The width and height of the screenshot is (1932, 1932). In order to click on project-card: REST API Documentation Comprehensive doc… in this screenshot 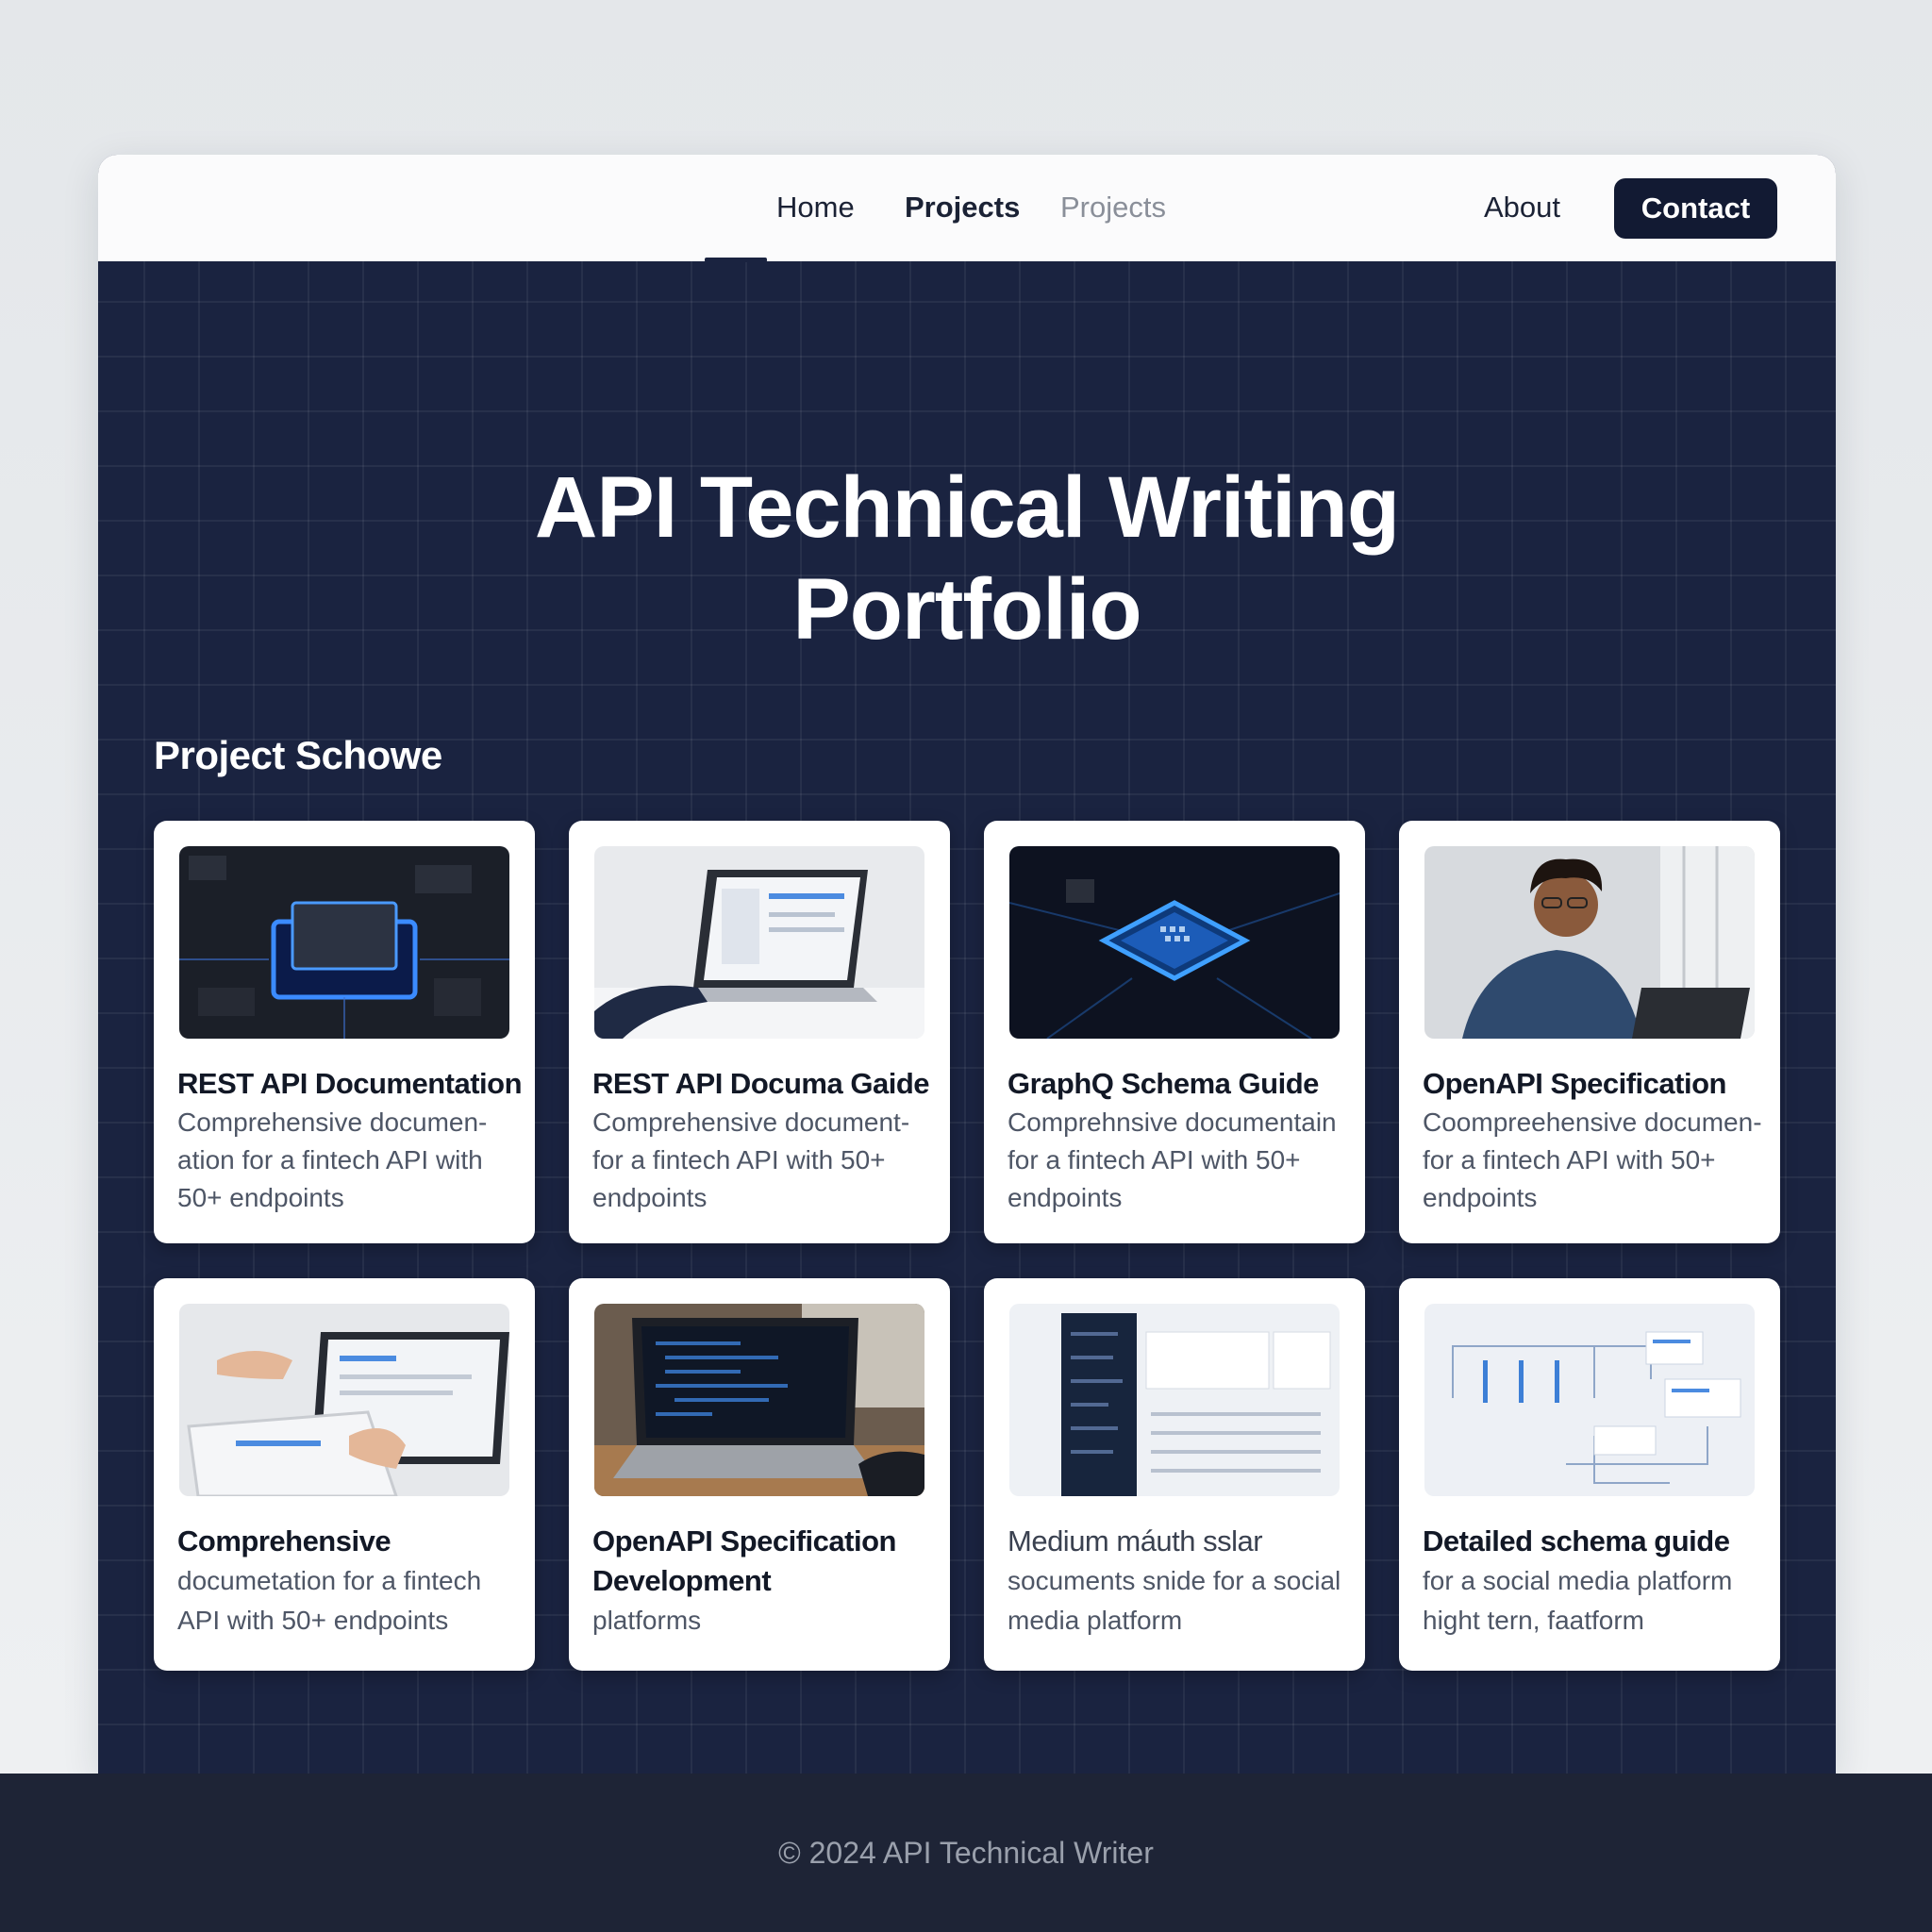, I will do `click(345, 1032)`.